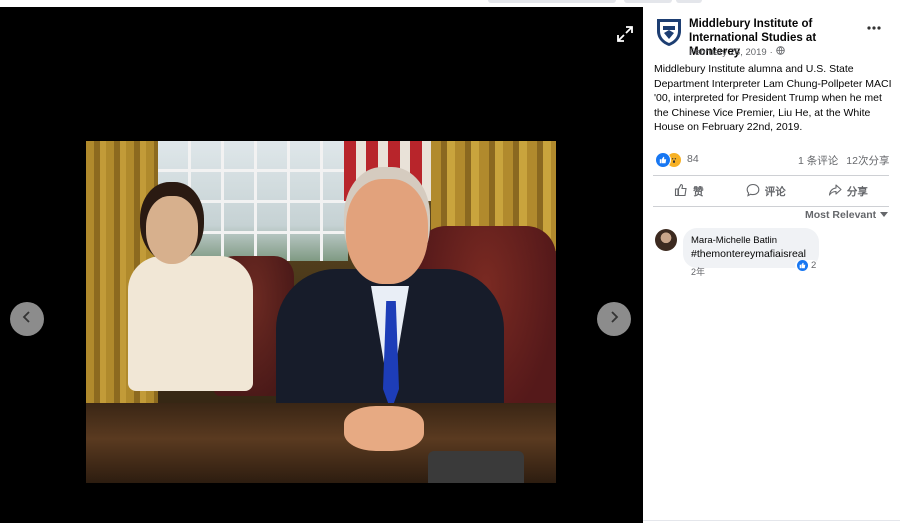 The image size is (900, 525). I want to click on top-strip, so click(450, 3).